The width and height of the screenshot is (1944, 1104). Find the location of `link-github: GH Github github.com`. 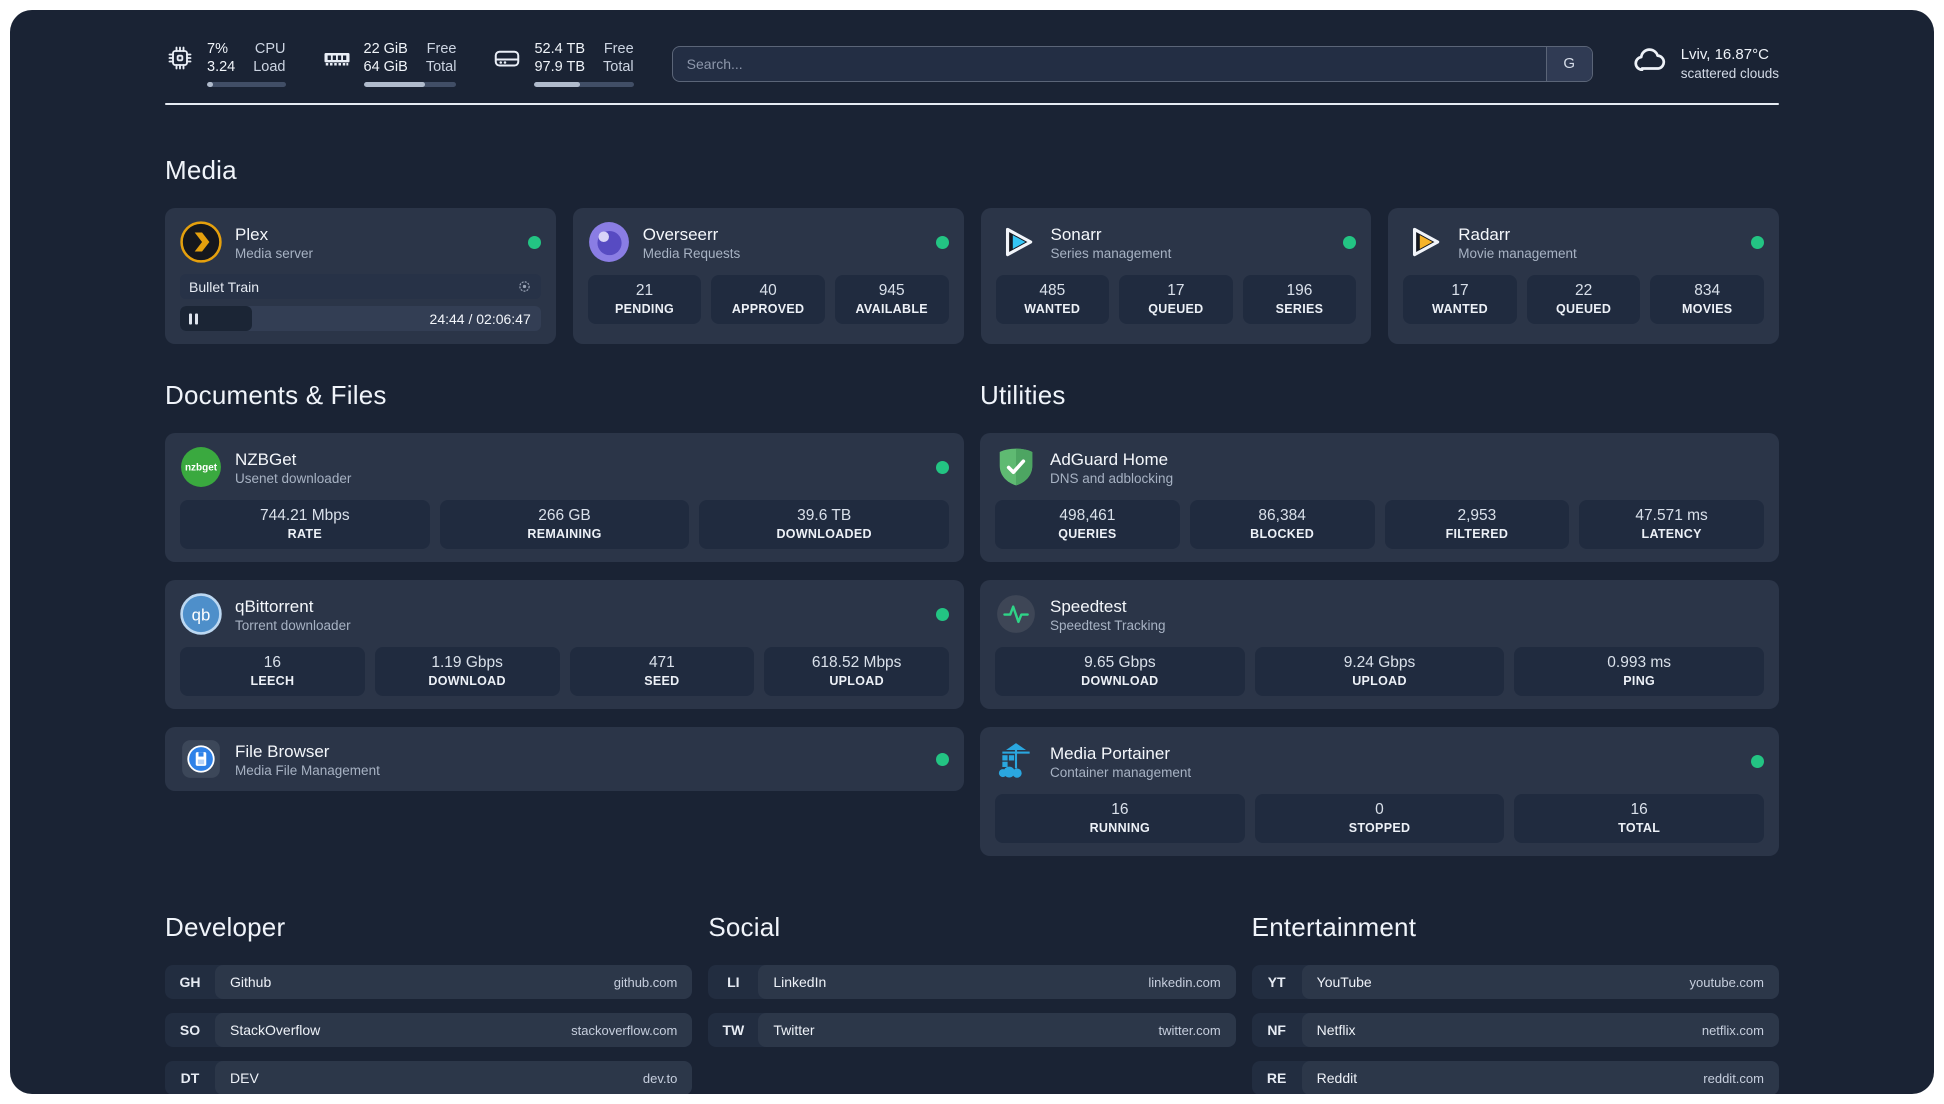

link-github: GH Github github.com is located at coordinates (429, 982).